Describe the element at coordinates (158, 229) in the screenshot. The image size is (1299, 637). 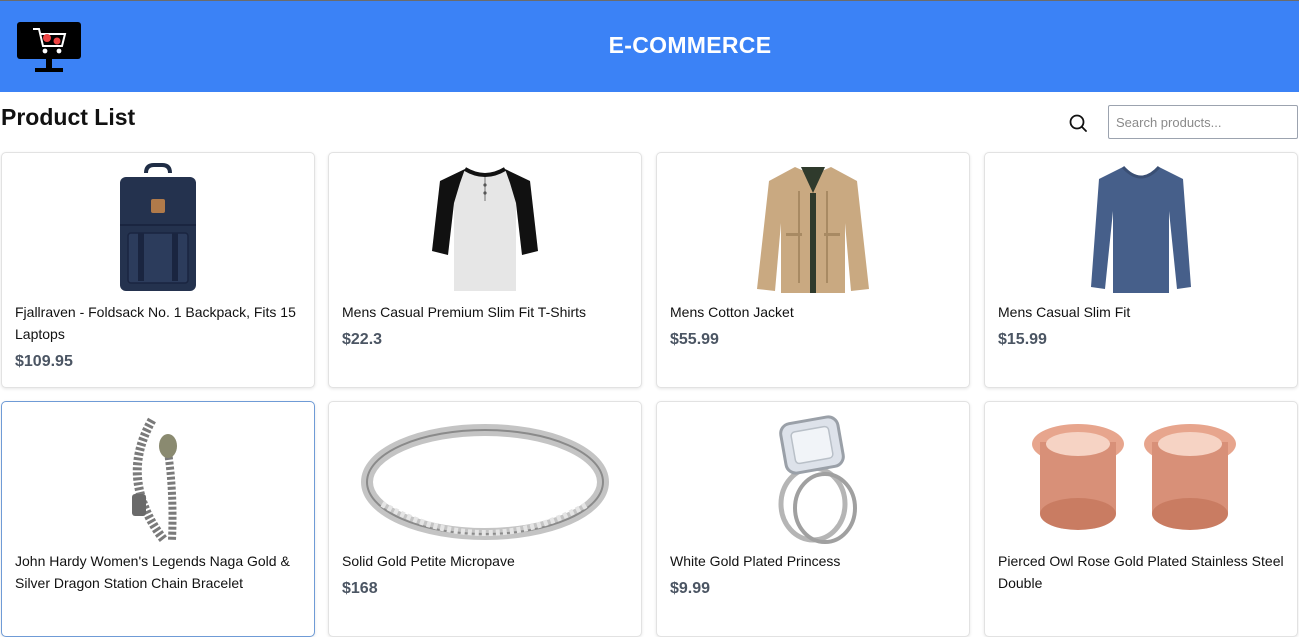
I see `backpack-image` at that location.